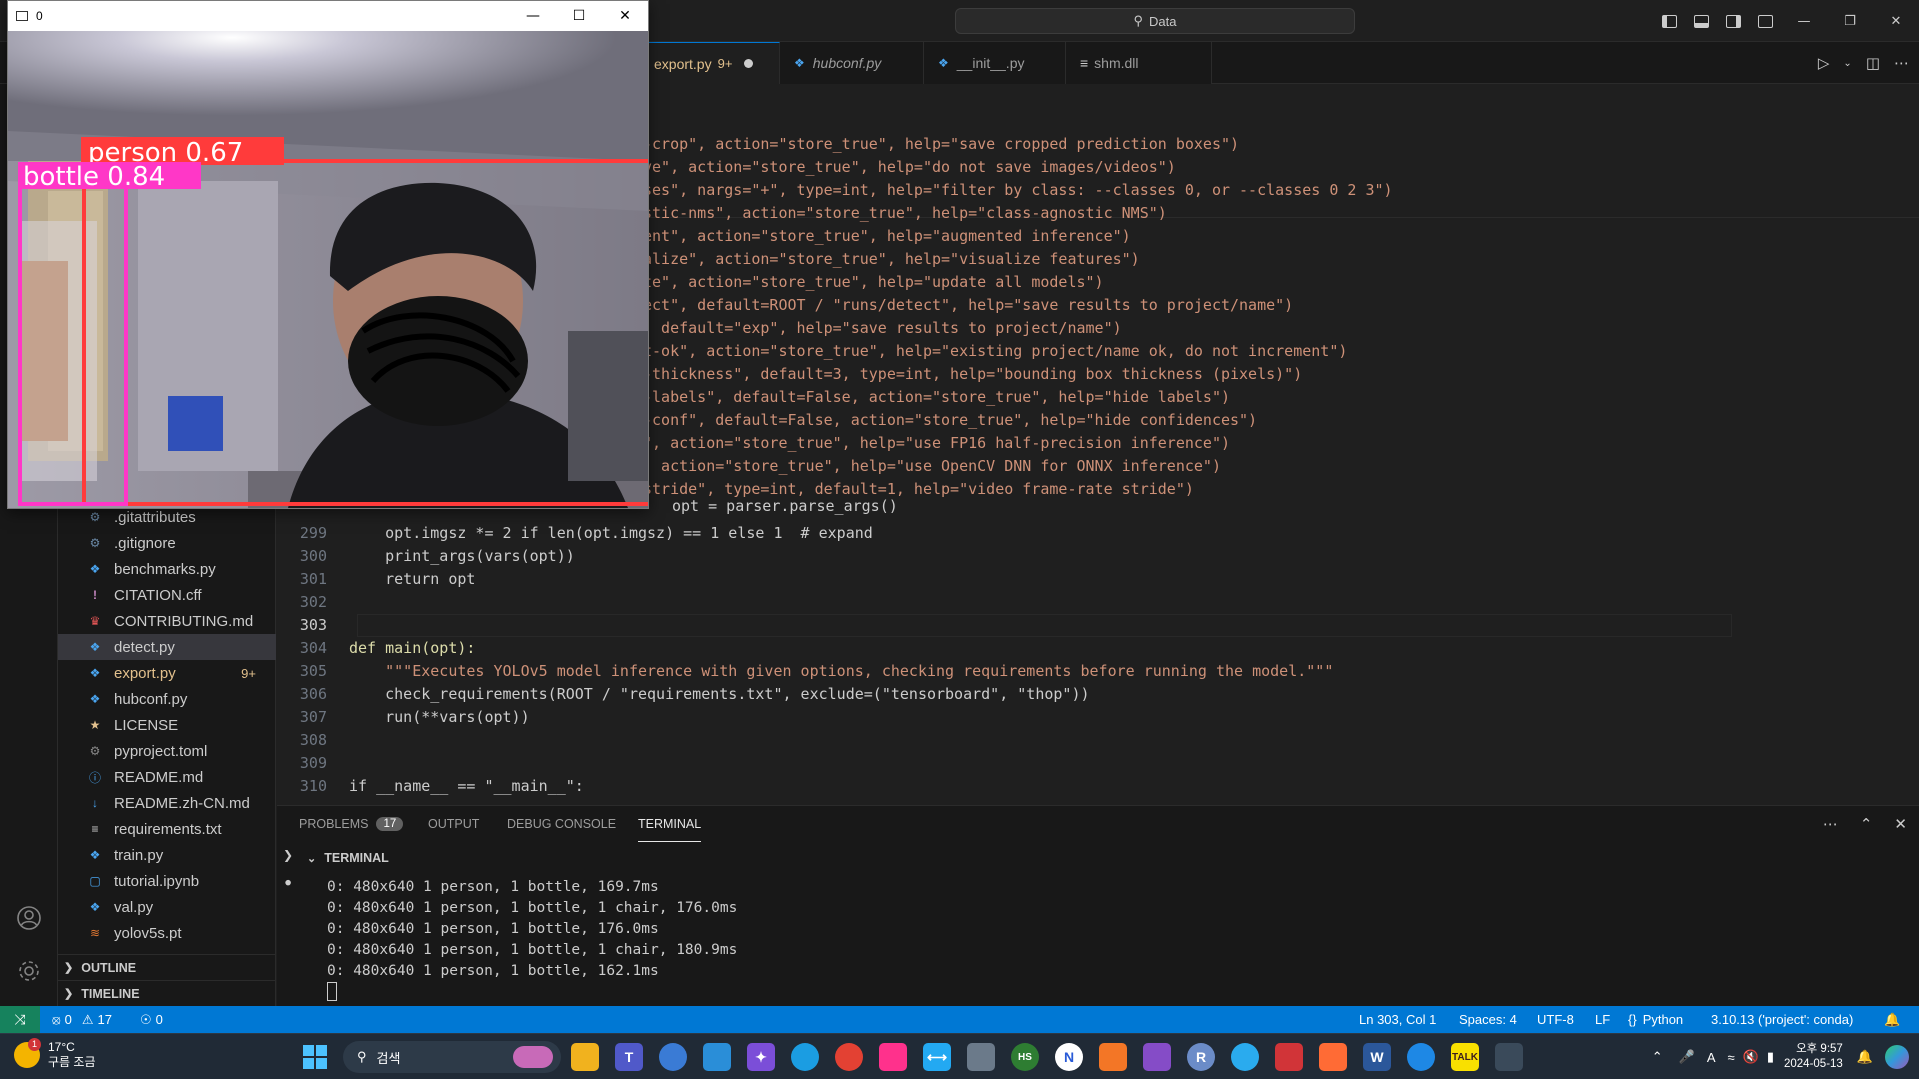  What do you see at coordinates (453, 824) in the screenshot?
I see `tab-output: OUTPUT` at bounding box center [453, 824].